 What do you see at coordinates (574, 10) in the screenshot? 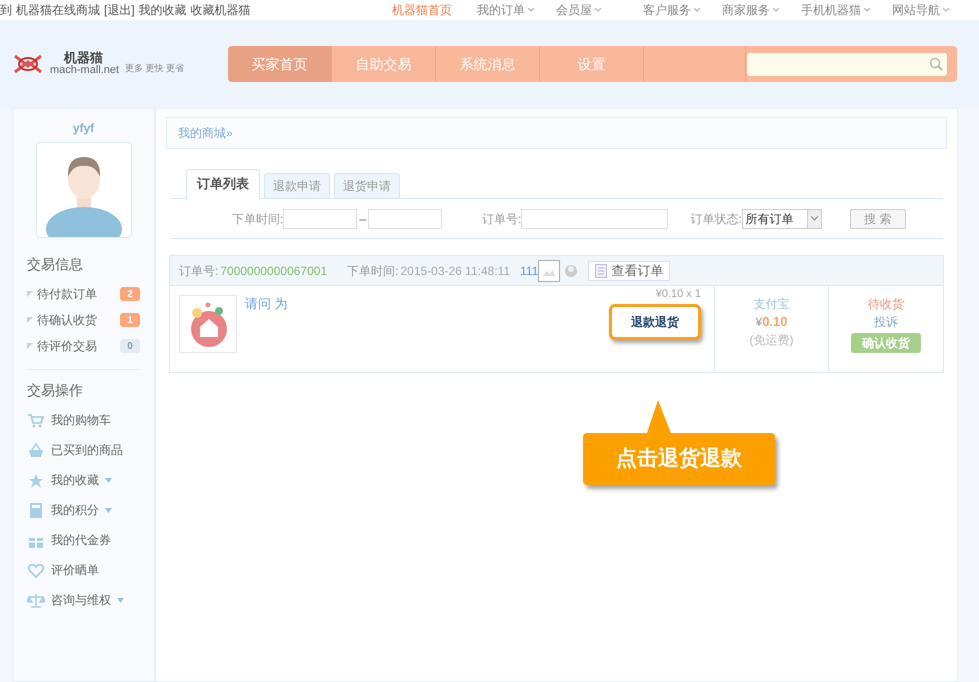
I see `top-nav-link: 会员屋` at bounding box center [574, 10].